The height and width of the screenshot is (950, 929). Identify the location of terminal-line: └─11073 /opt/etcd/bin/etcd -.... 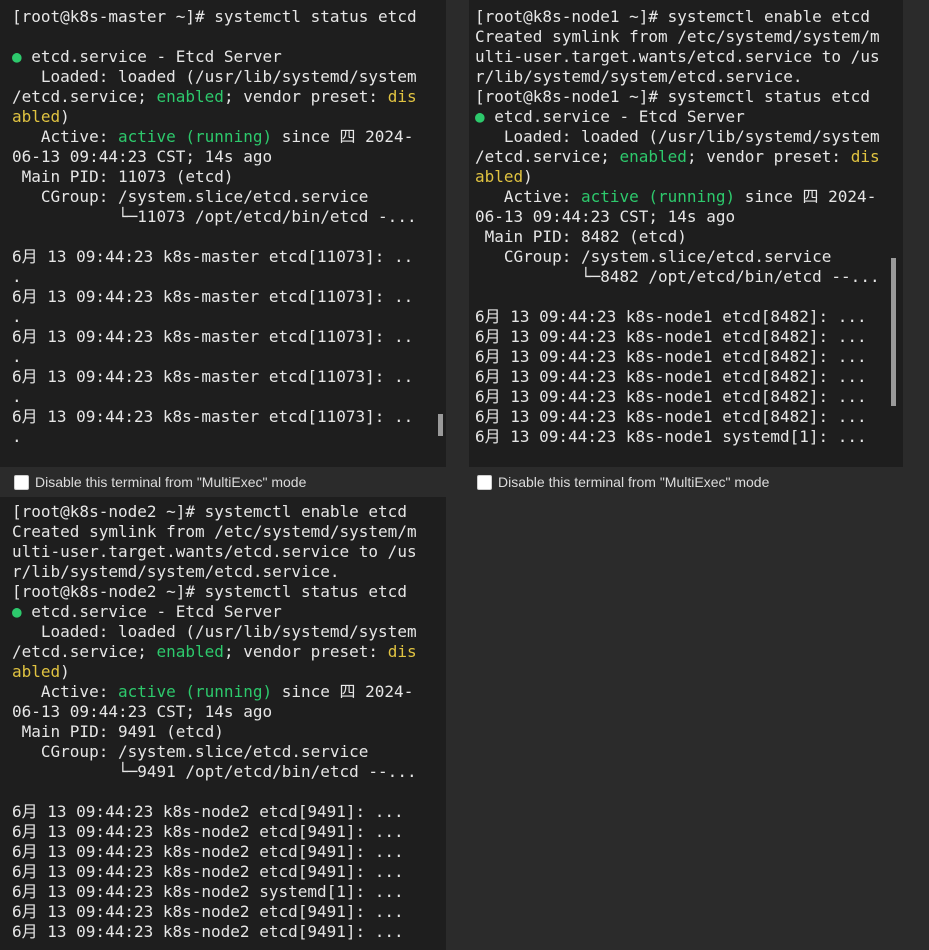
(229, 217).